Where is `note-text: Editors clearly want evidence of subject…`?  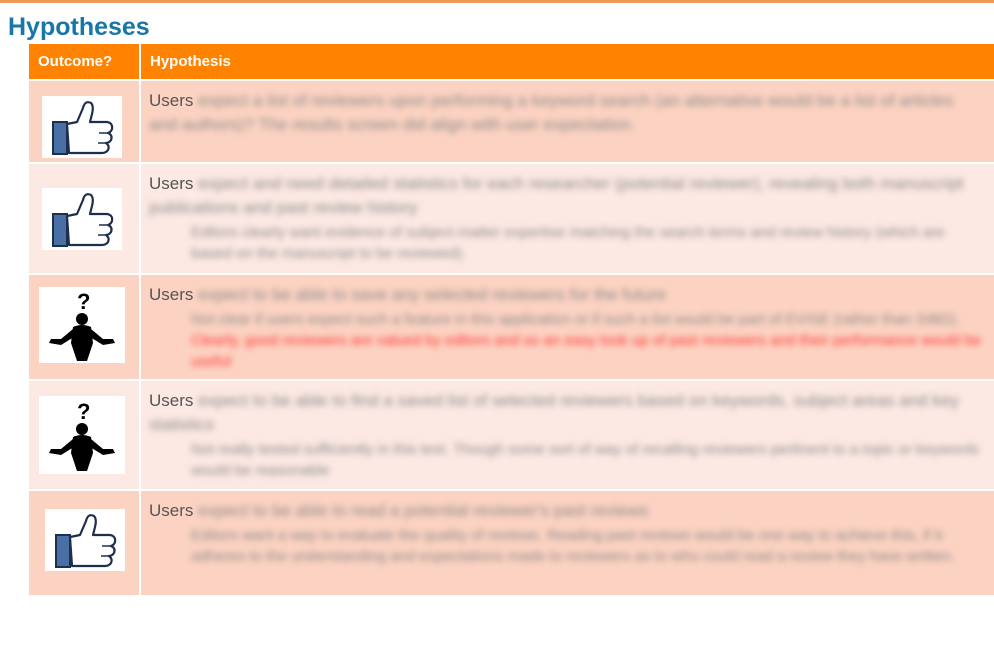 note-text: Editors clearly want evidence of subject… is located at coordinates (568, 243).